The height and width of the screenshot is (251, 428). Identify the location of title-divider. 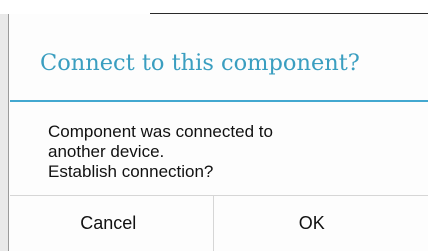
(219, 101).